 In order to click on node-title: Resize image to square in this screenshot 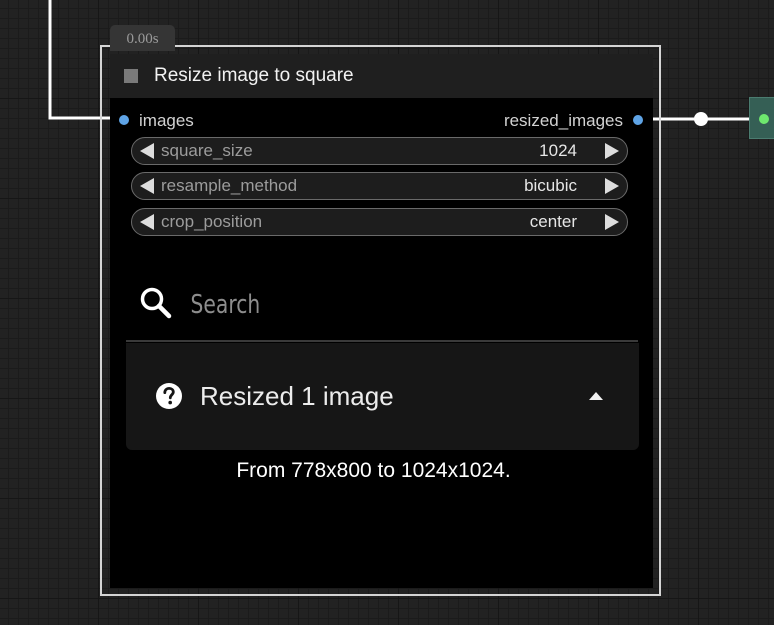, I will do `click(254, 75)`.